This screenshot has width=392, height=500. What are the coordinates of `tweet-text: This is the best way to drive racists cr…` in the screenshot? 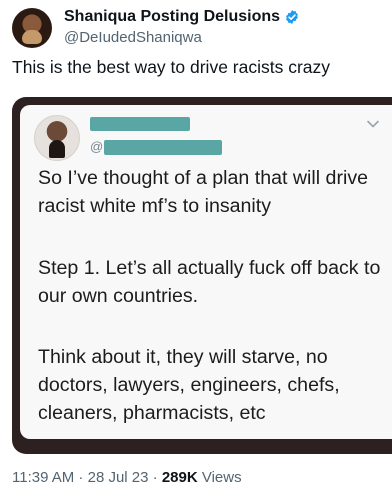 It's located at (171, 67).